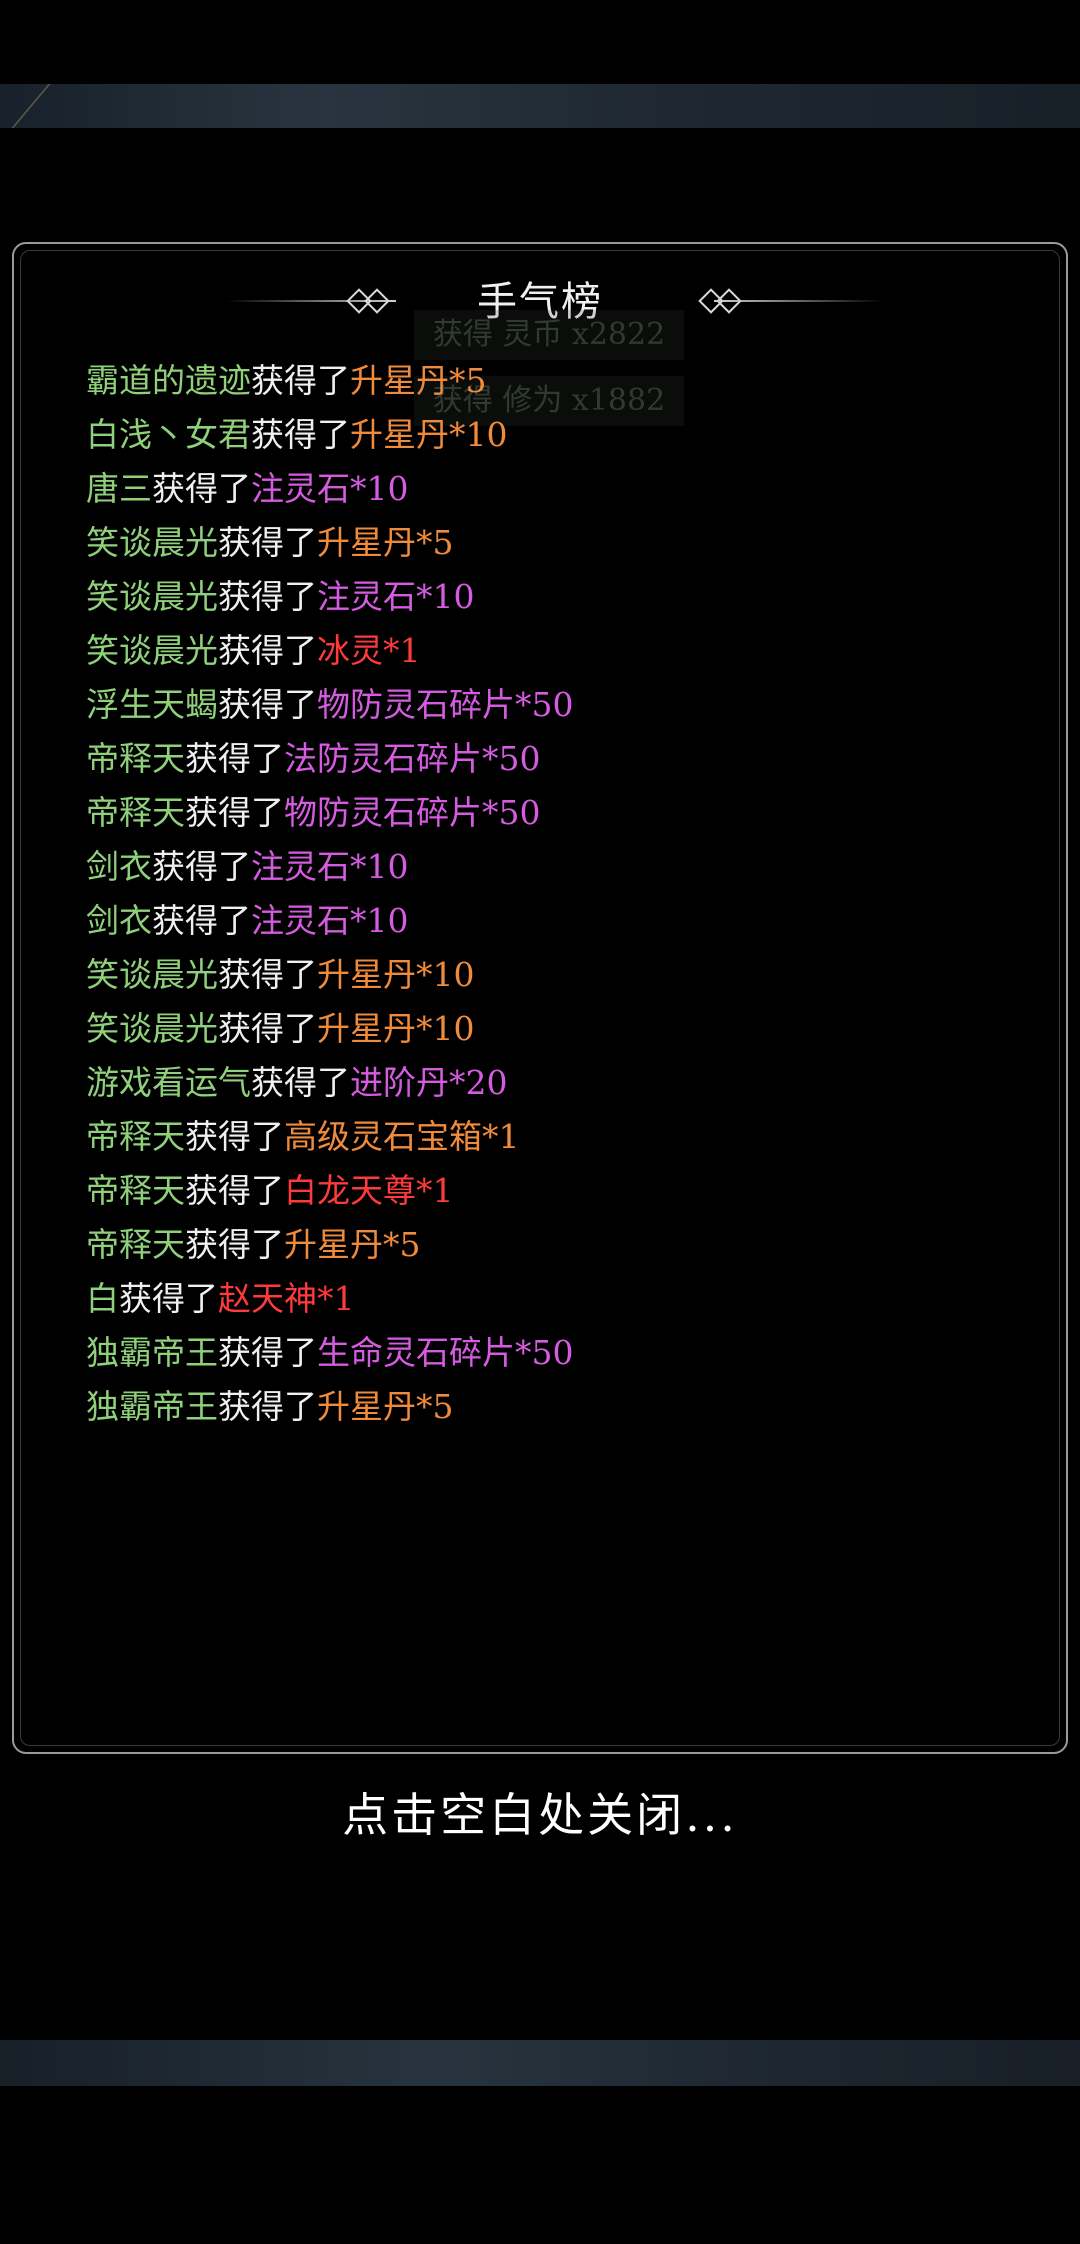  Describe the element at coordinates (445, 1352) in the screenshot. I see `reward-item: 生命灵石碎片*50` at that location.